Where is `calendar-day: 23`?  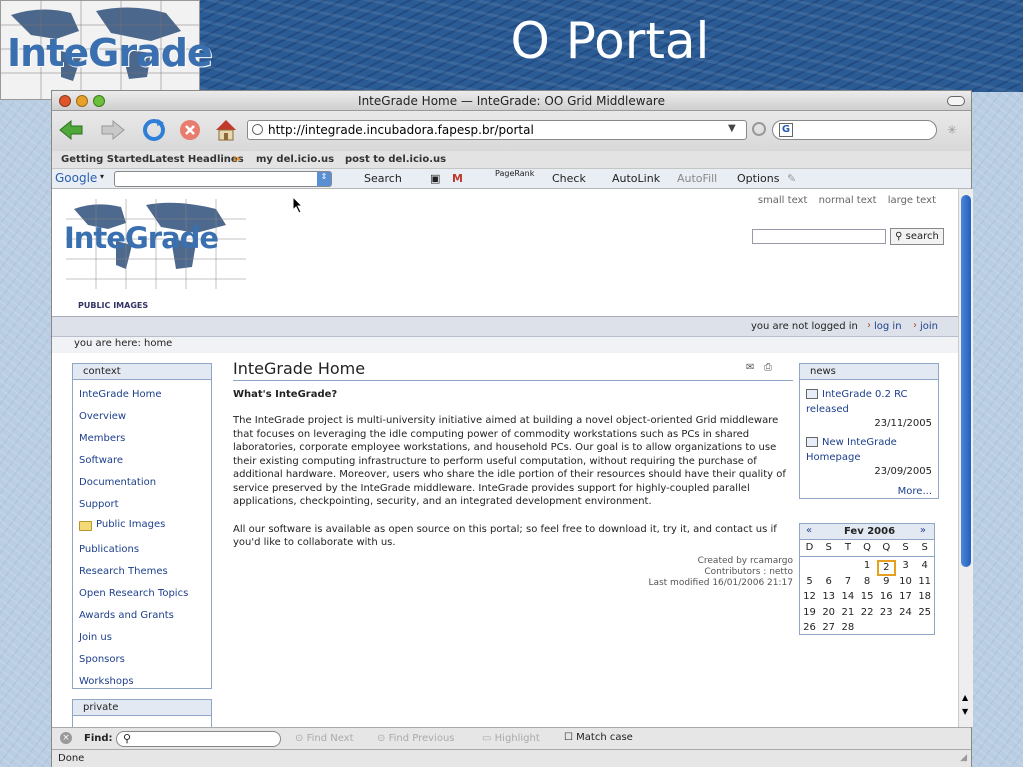
calendar-day: 23 is located at coordinates (886, 612).